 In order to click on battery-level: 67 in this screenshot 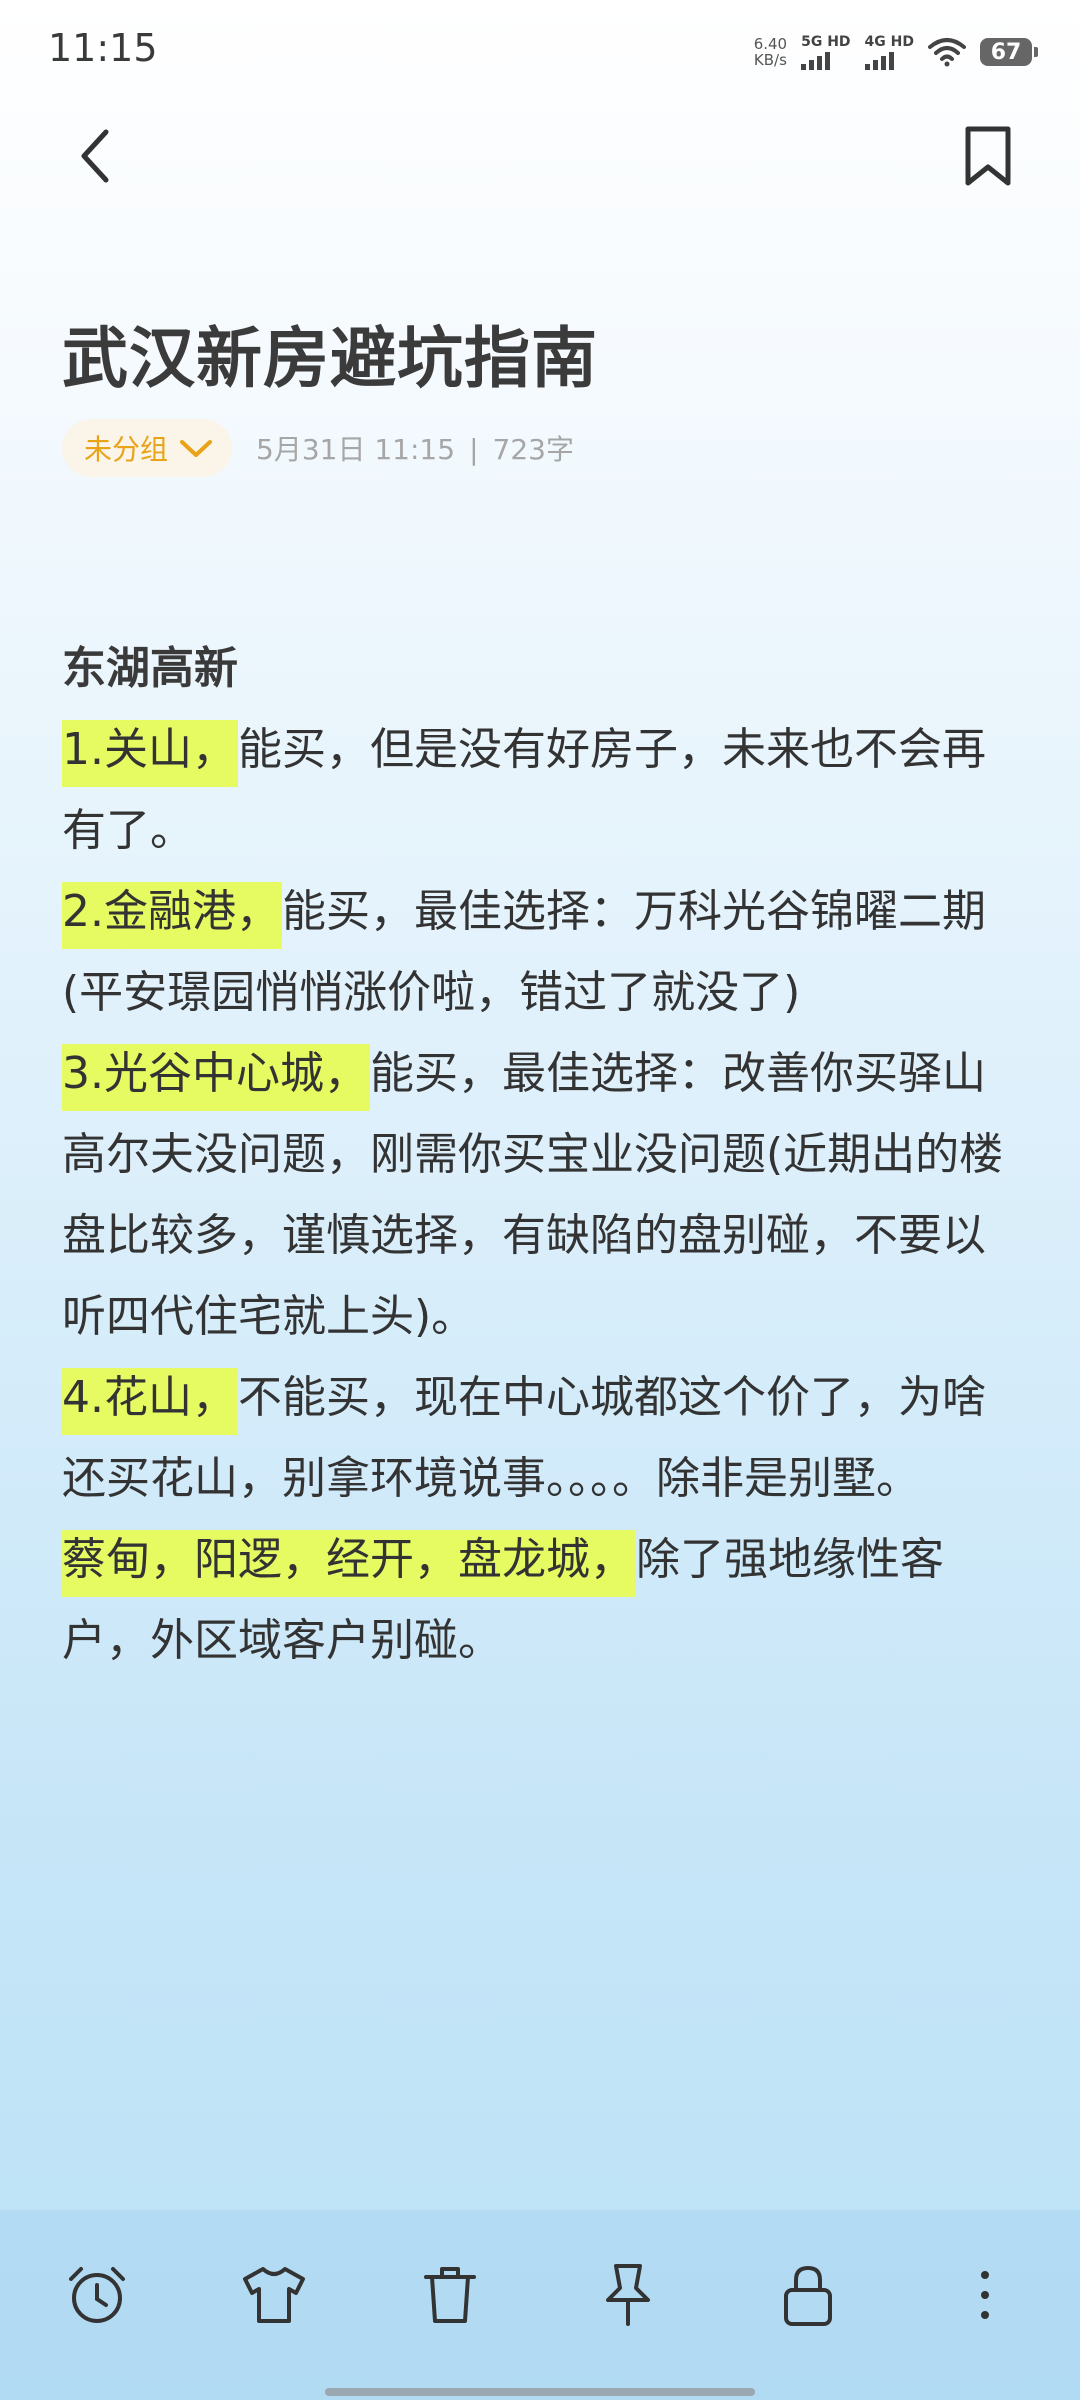, I will do `click(1006, 52)`.